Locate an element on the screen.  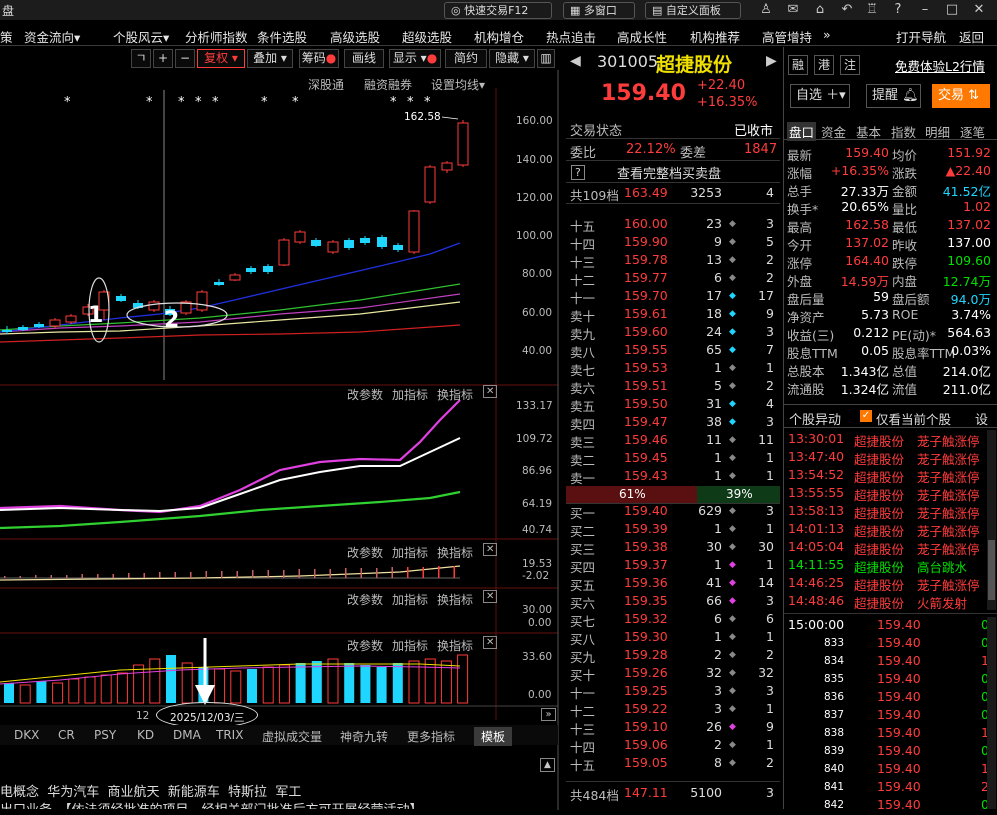
quote-tab: 逐笔 is located at coordinates (972, 131).